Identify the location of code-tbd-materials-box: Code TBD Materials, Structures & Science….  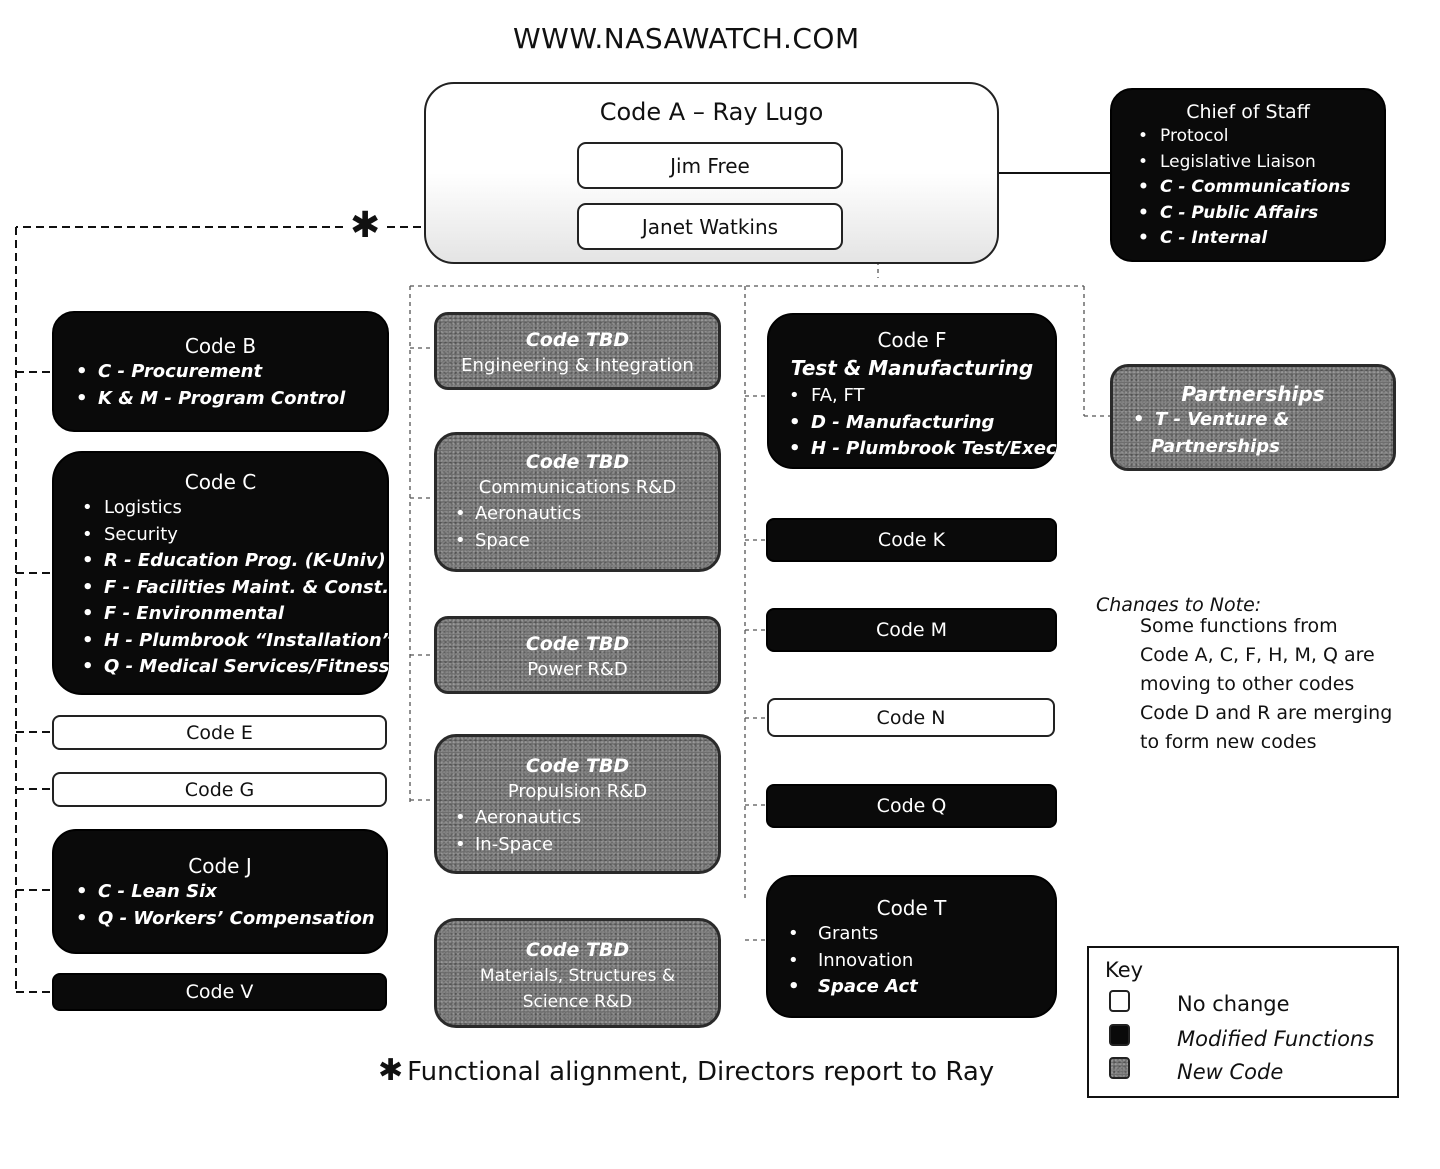
(577, 973).